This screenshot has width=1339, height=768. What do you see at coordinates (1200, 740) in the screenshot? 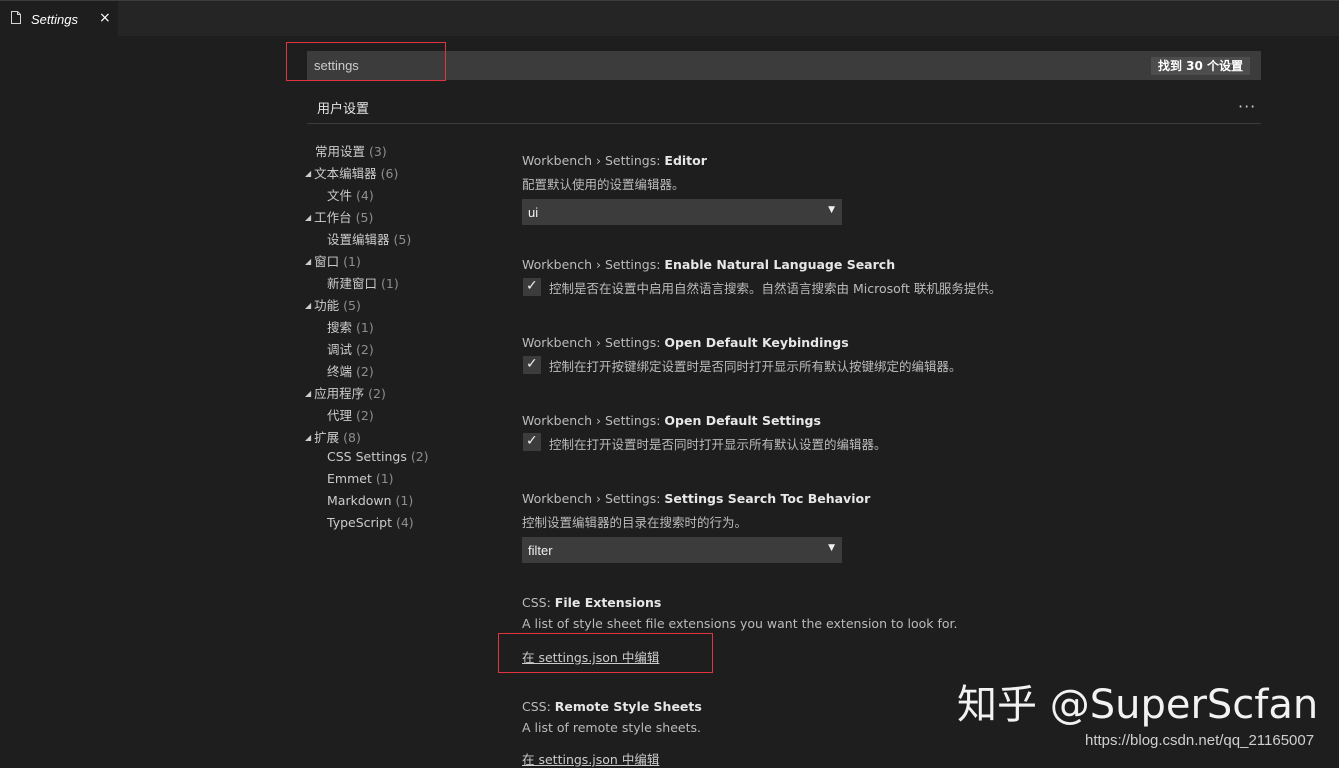
I see `watermark-url: https://blog.csdn.net/qq_21165007` at bounding box center [1200, 740].